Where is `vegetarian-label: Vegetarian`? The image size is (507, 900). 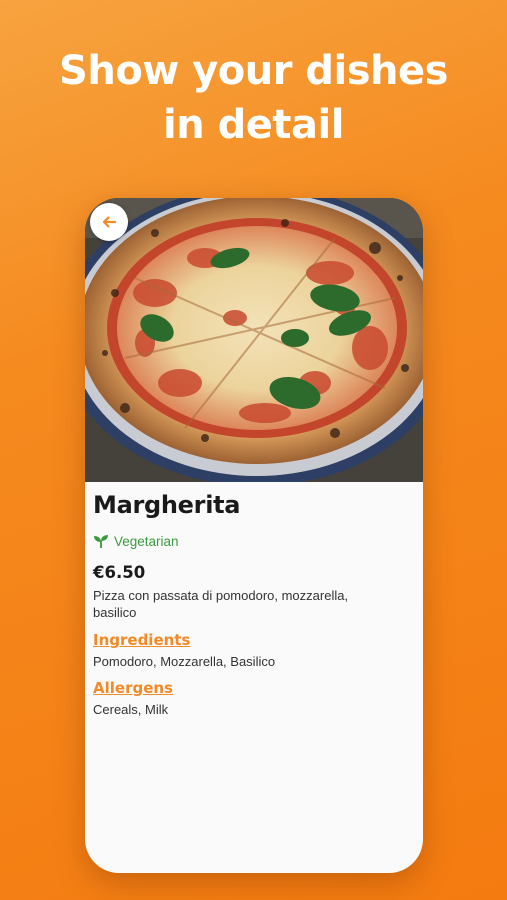 vegetarian-label: Vegetarian is located at coordinates (146, 541).